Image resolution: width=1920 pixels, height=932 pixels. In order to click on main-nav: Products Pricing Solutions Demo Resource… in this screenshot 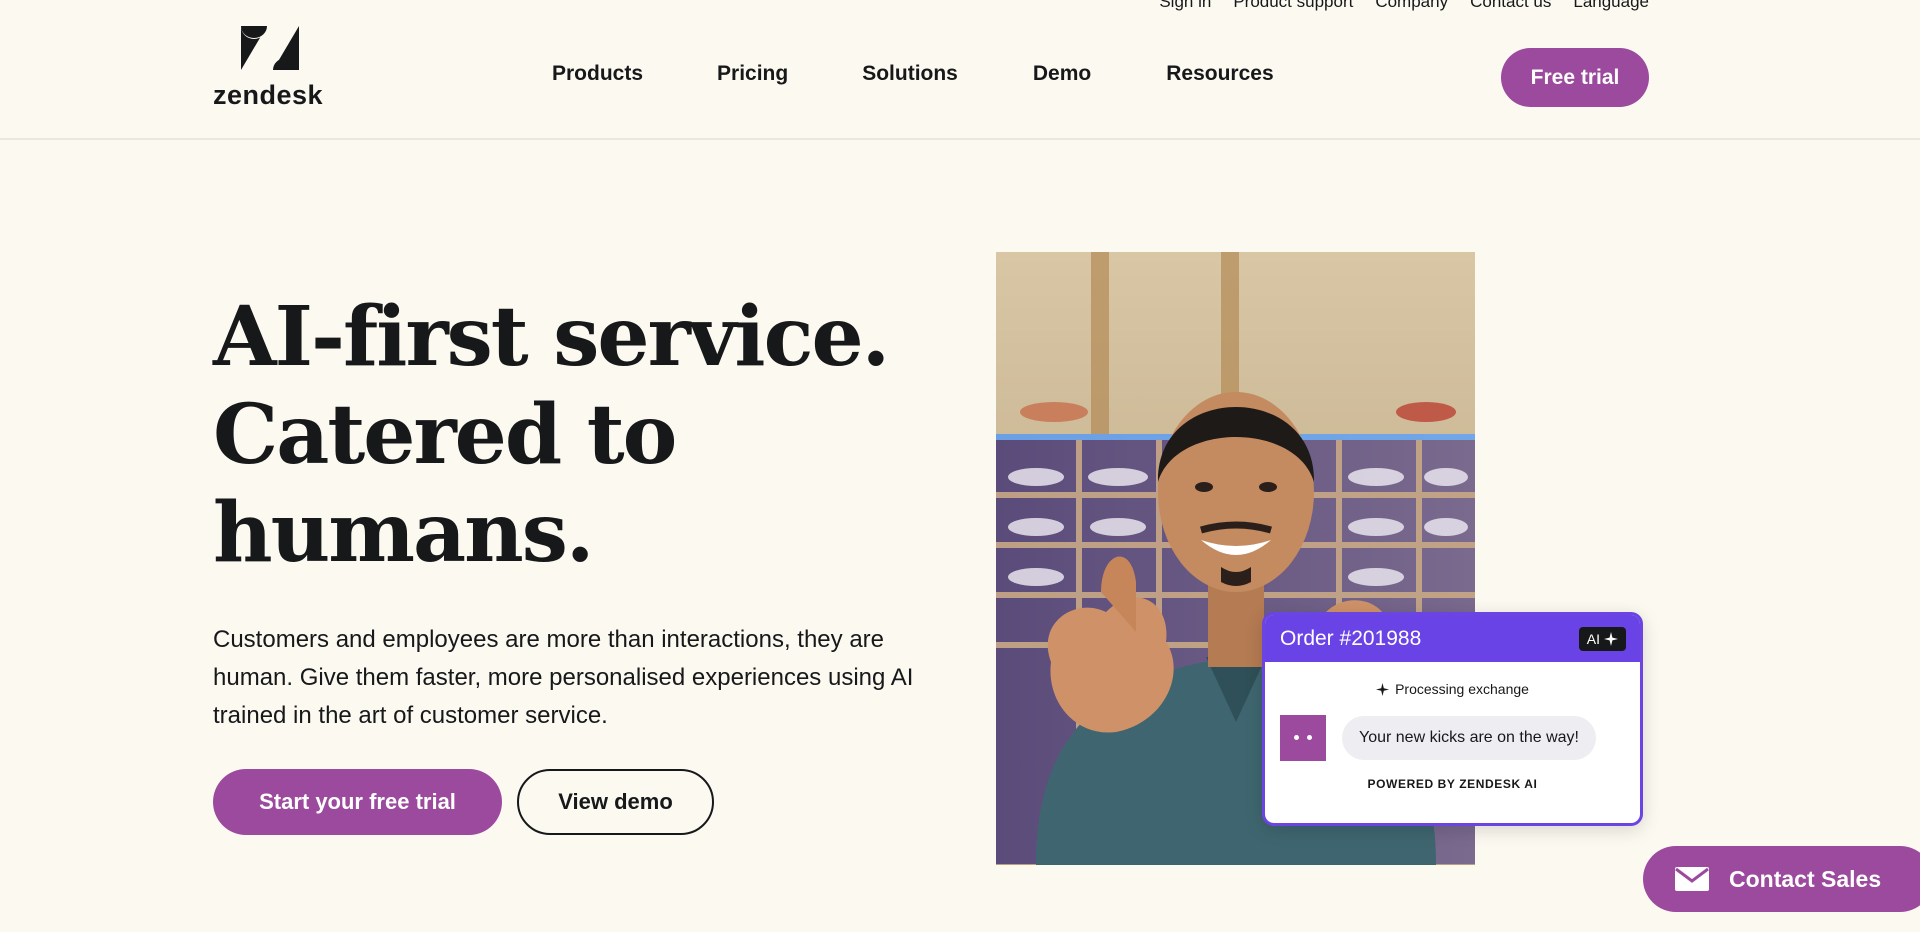, I will do `click(913, 74)`.